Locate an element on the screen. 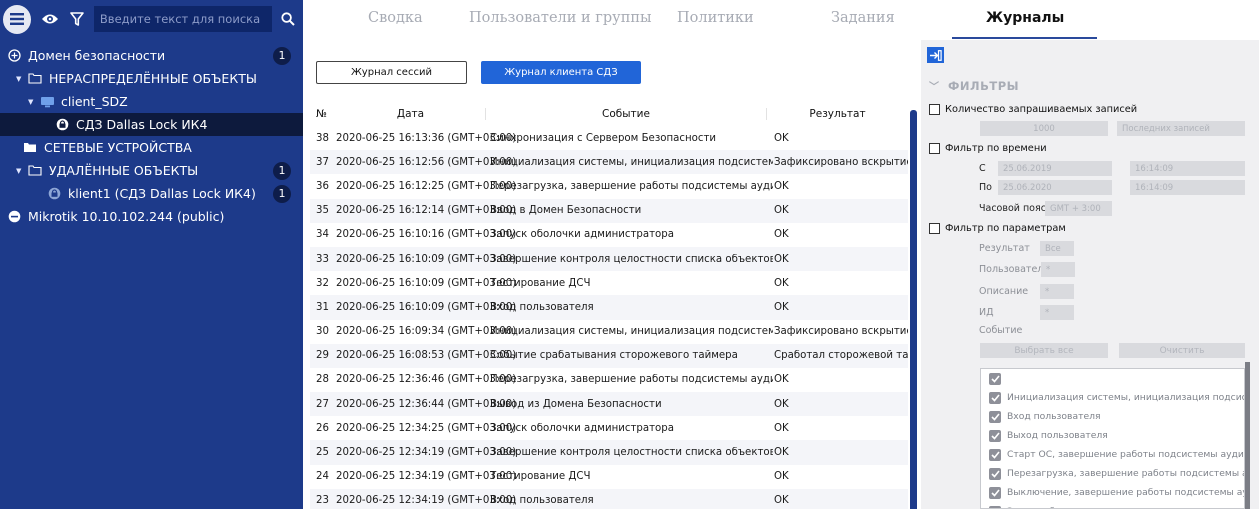 The width and height of the screenshot is (1259, 509). event-checklist-item is located at coordinates (1112, 378).